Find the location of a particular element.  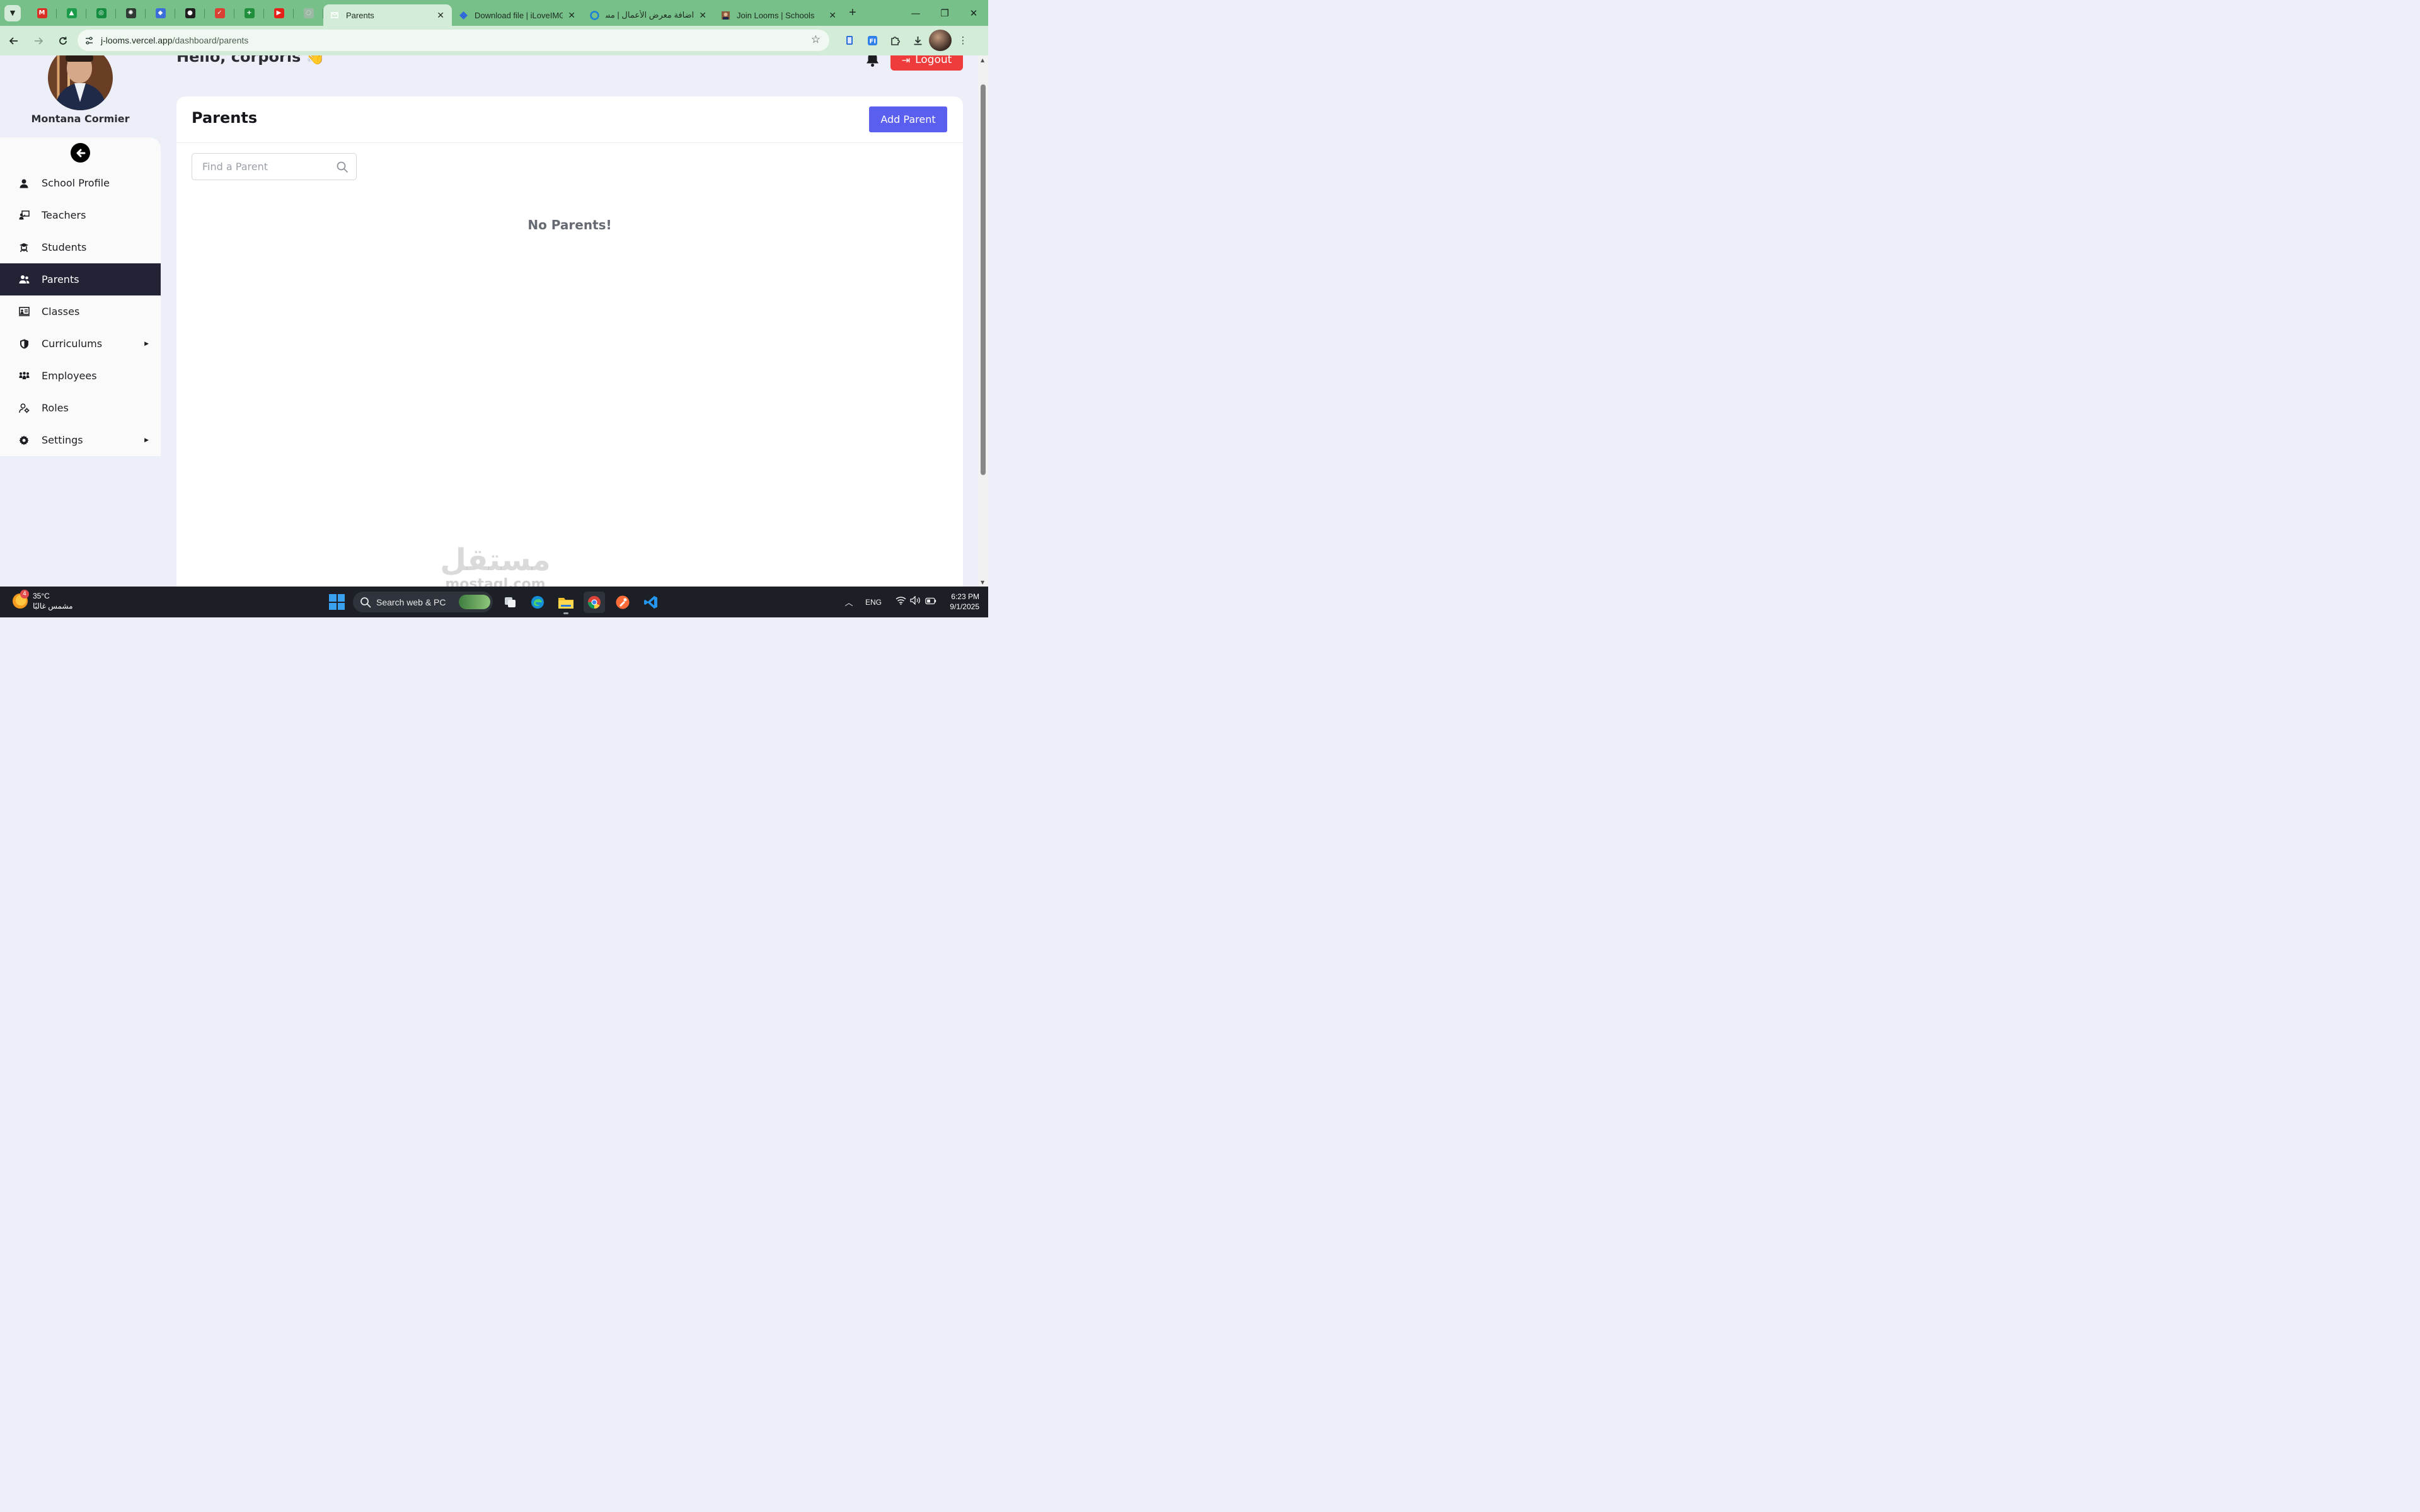

sidebar-item-teachers: Teachers is located at coordinates (81, 215).